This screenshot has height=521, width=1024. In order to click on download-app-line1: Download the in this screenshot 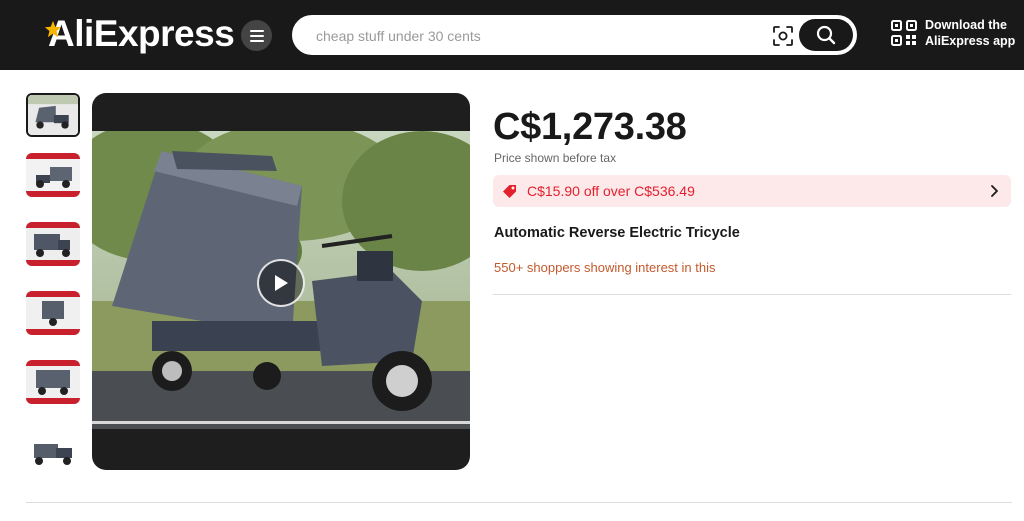, I will do `click(966, 25)`.